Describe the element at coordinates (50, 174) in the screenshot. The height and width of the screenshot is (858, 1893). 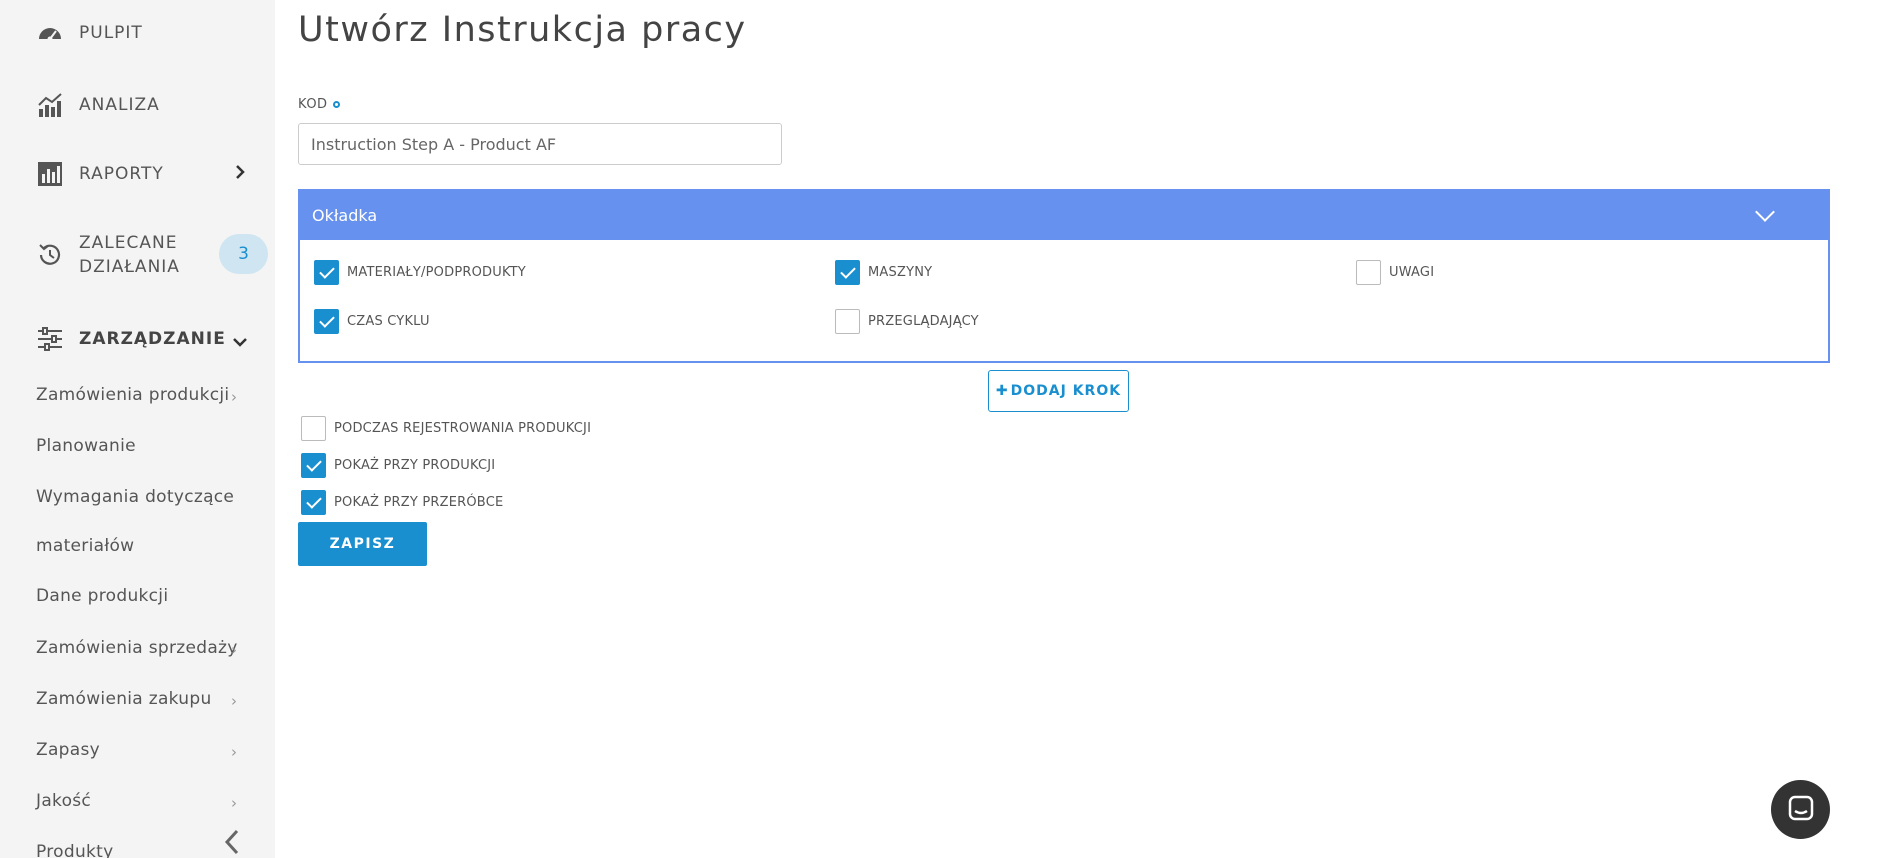
I see `report-icon` at that location.